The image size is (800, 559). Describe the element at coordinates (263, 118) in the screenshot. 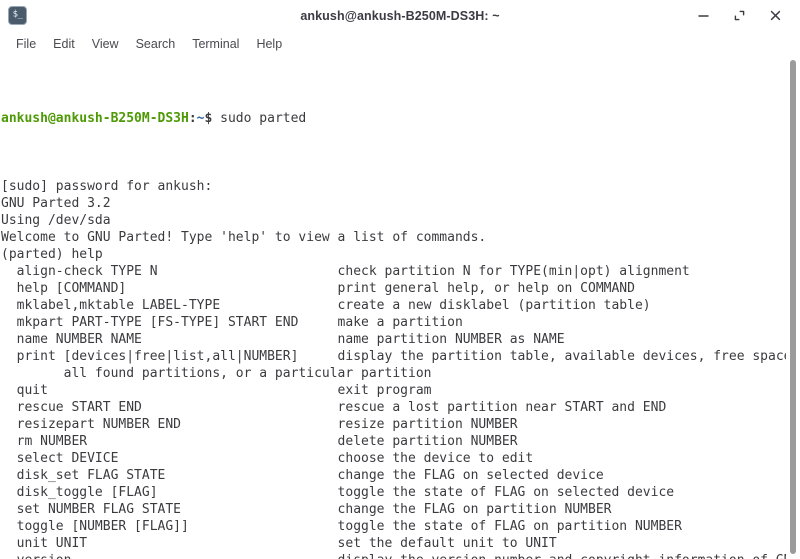

I see `prompt-command: sudo parted` at that location.